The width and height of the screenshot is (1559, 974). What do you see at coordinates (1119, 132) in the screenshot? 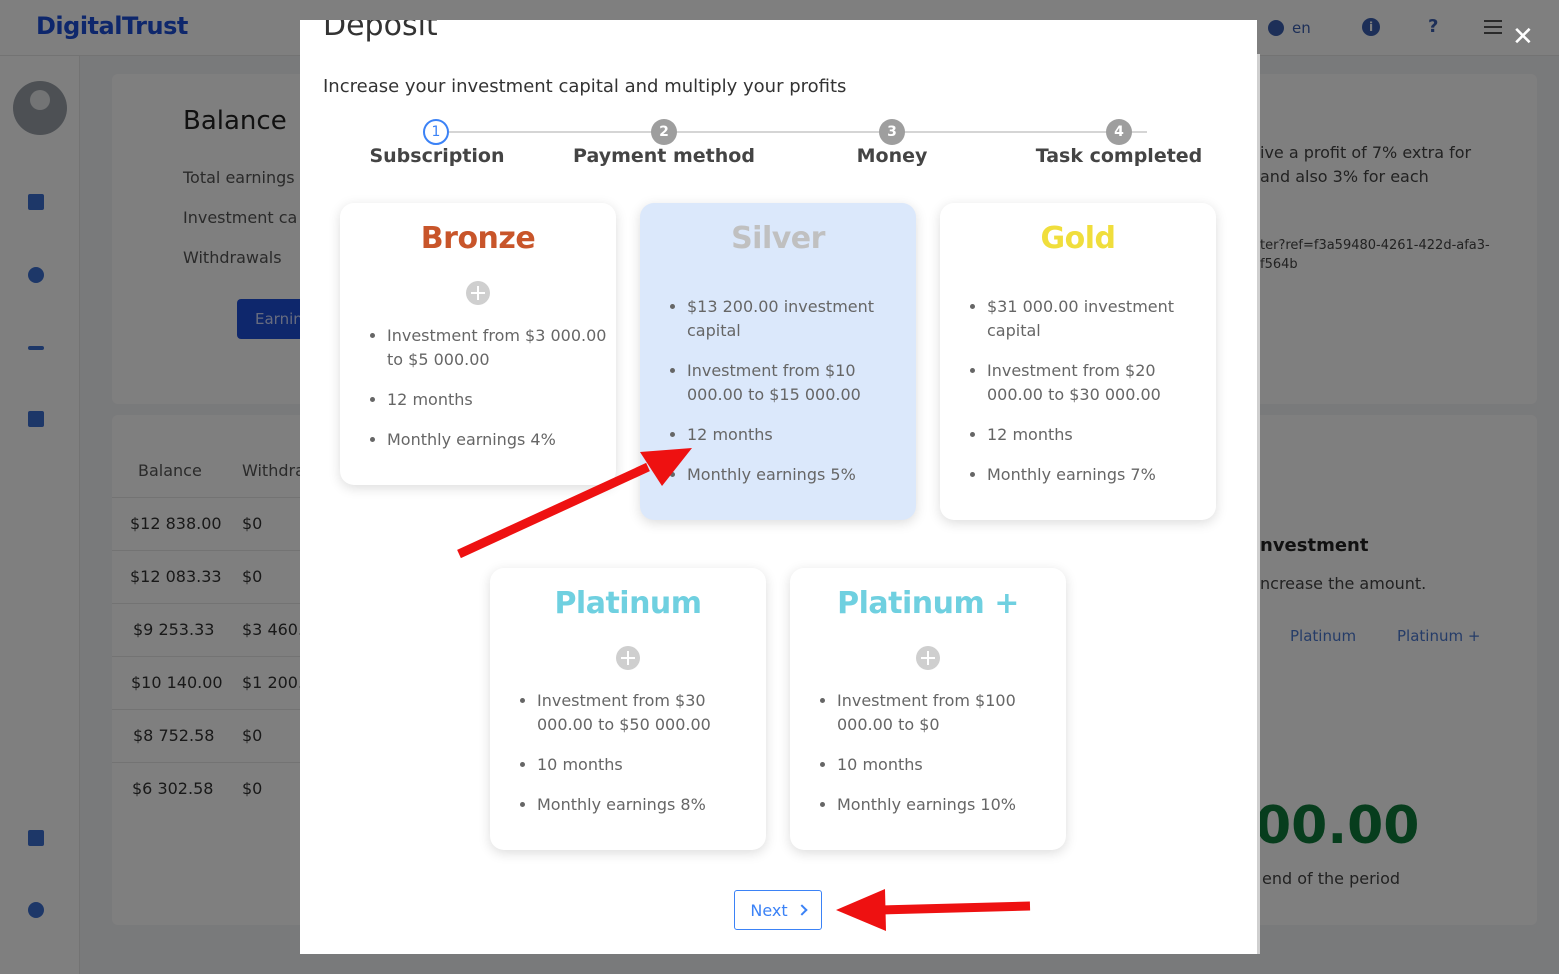
I see `step-4-circle: 4` at bounding box center [1119, 132].